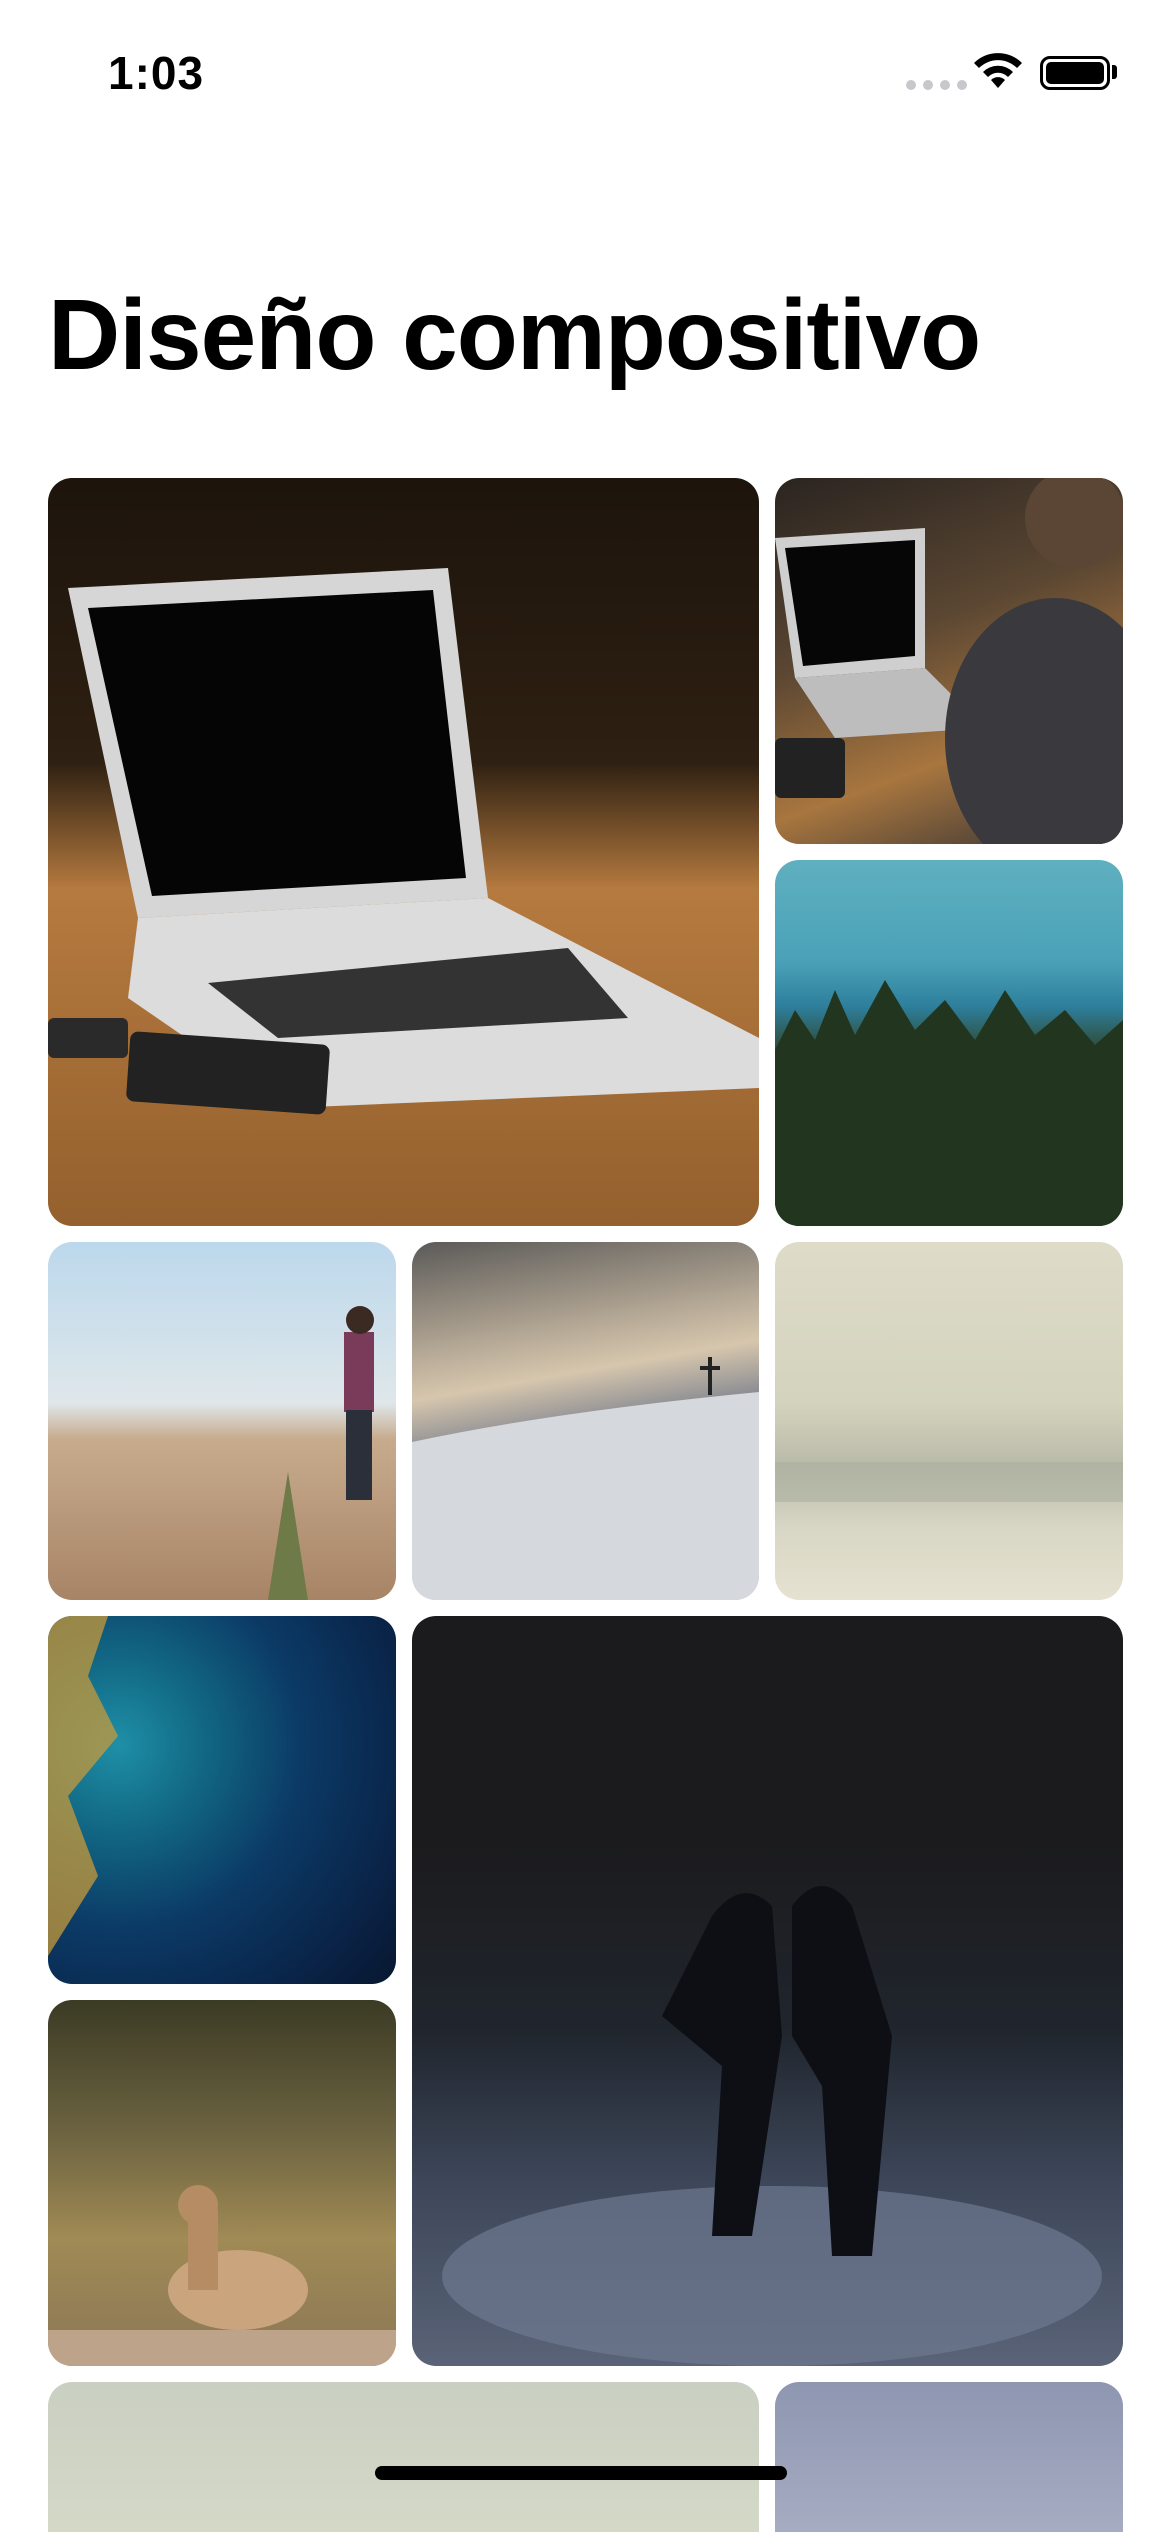  I want to click on battery-icon, so click(1075, 73).